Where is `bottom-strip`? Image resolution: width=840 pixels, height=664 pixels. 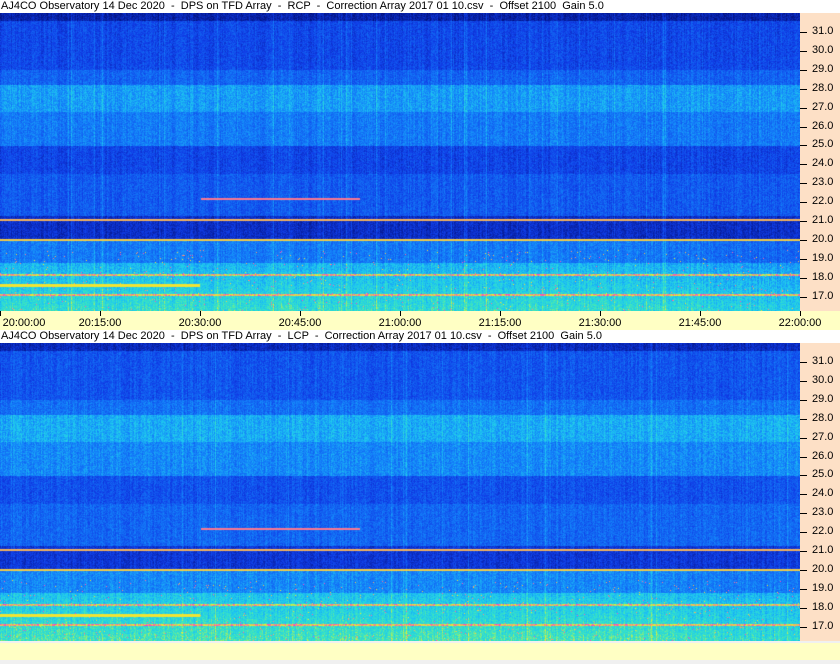
bottom-strip is located at coordinates (420, 651).